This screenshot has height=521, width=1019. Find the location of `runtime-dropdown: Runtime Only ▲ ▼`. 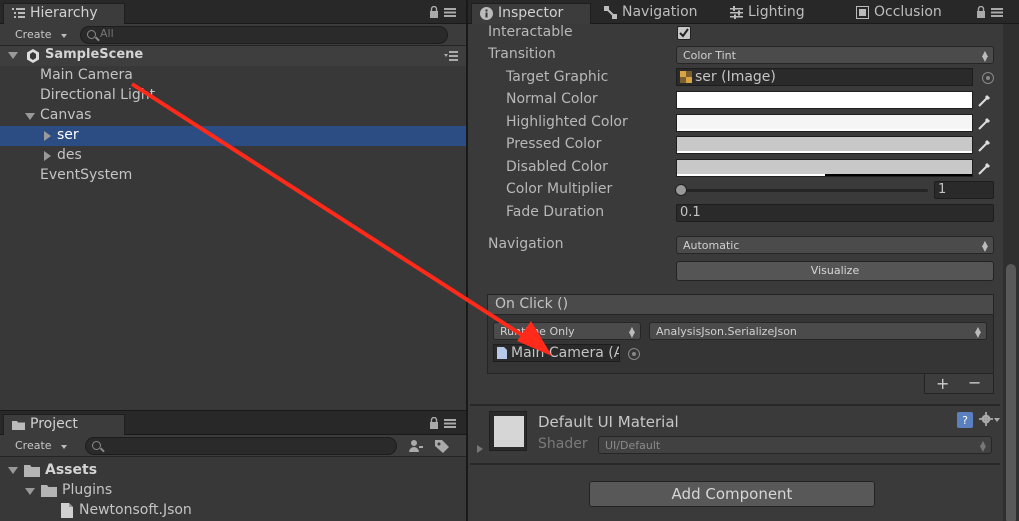

runtime-dropdown: Runtime Only ▲ ▼ is located at coordinates (567, 331).